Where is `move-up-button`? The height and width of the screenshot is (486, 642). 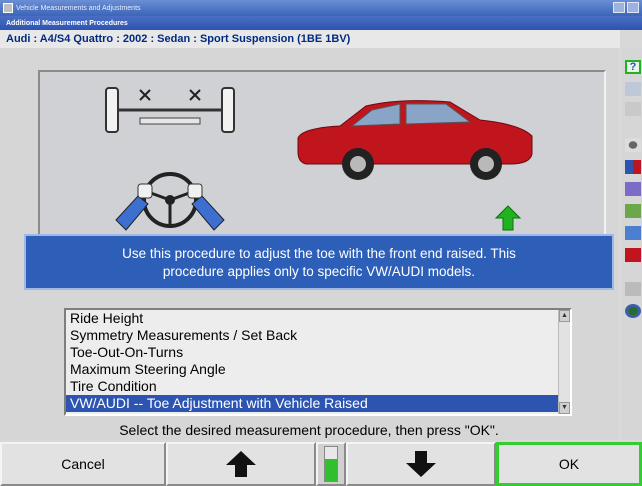
move-up-button is located at coordinates (241, 464).